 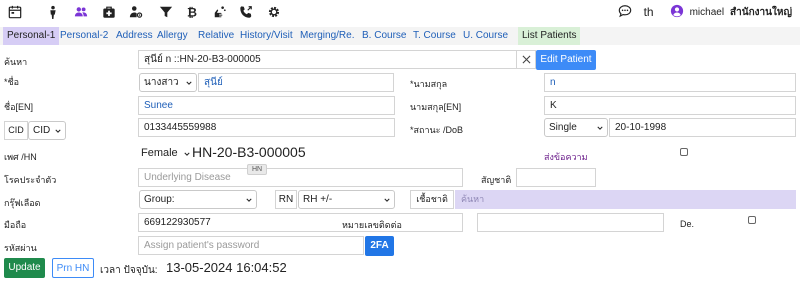 What do you see at coordinates (434, 36) in the screenshot?
I see `tab-t-course: T. Course` at bounding box center [434, 36].